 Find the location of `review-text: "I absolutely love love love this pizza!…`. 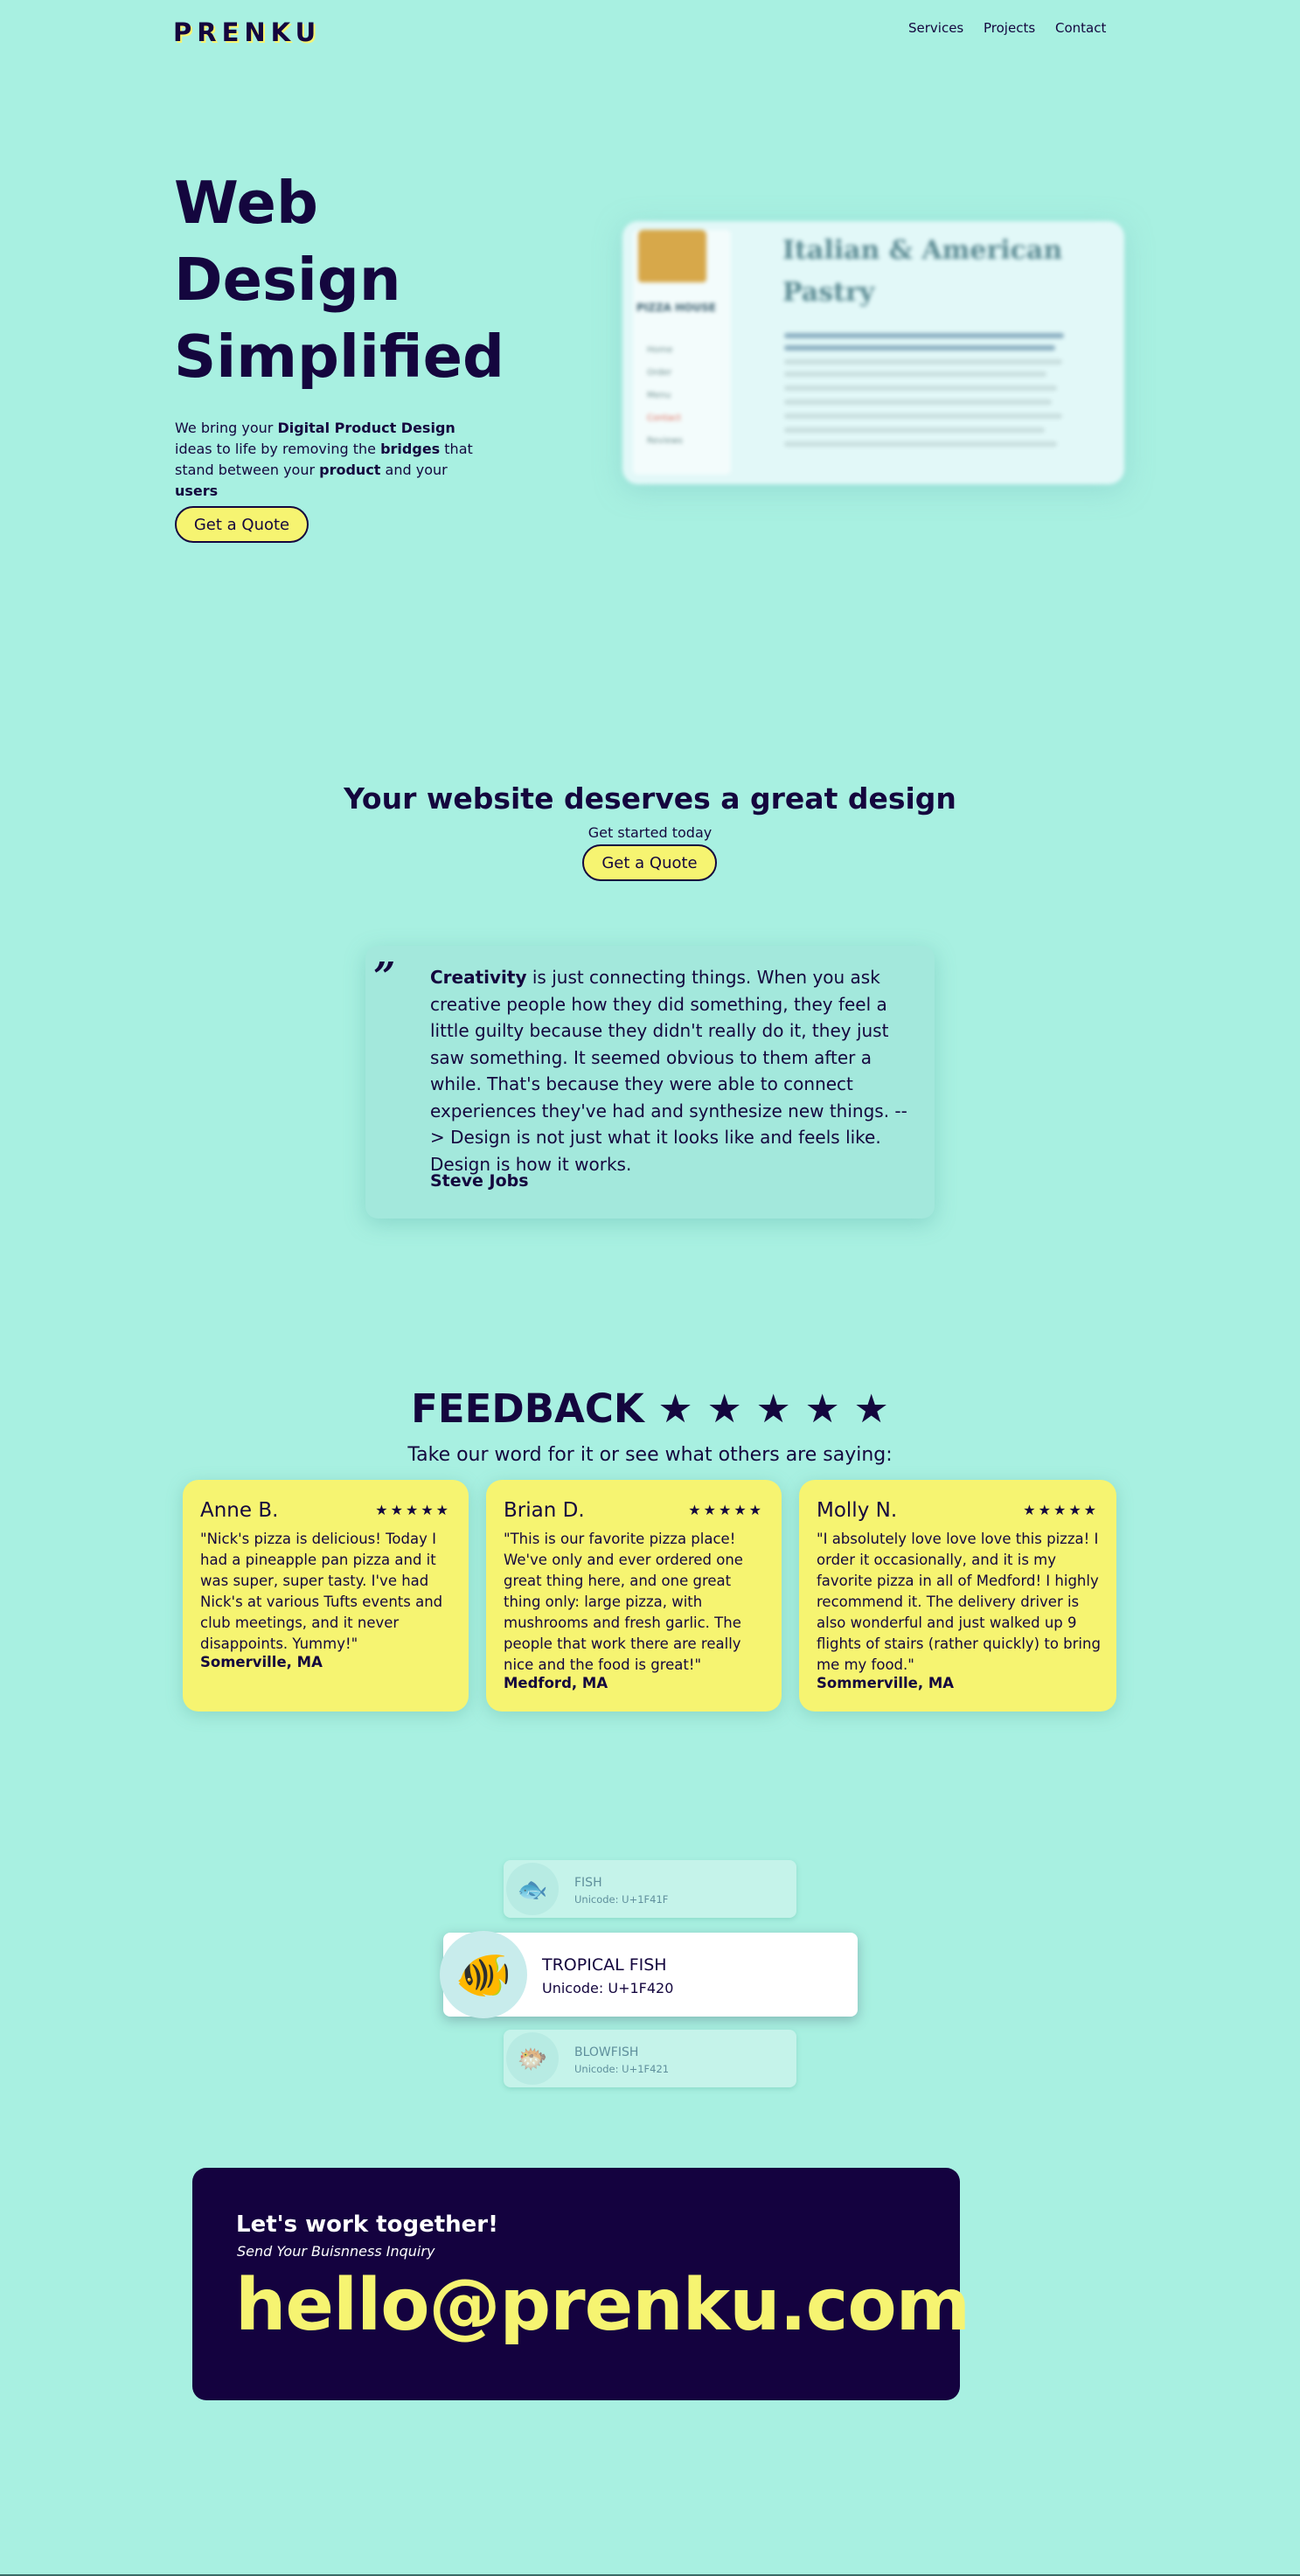

review-text: "I absolutely love love love this pizza!… is located at coordinates (959, 1602).